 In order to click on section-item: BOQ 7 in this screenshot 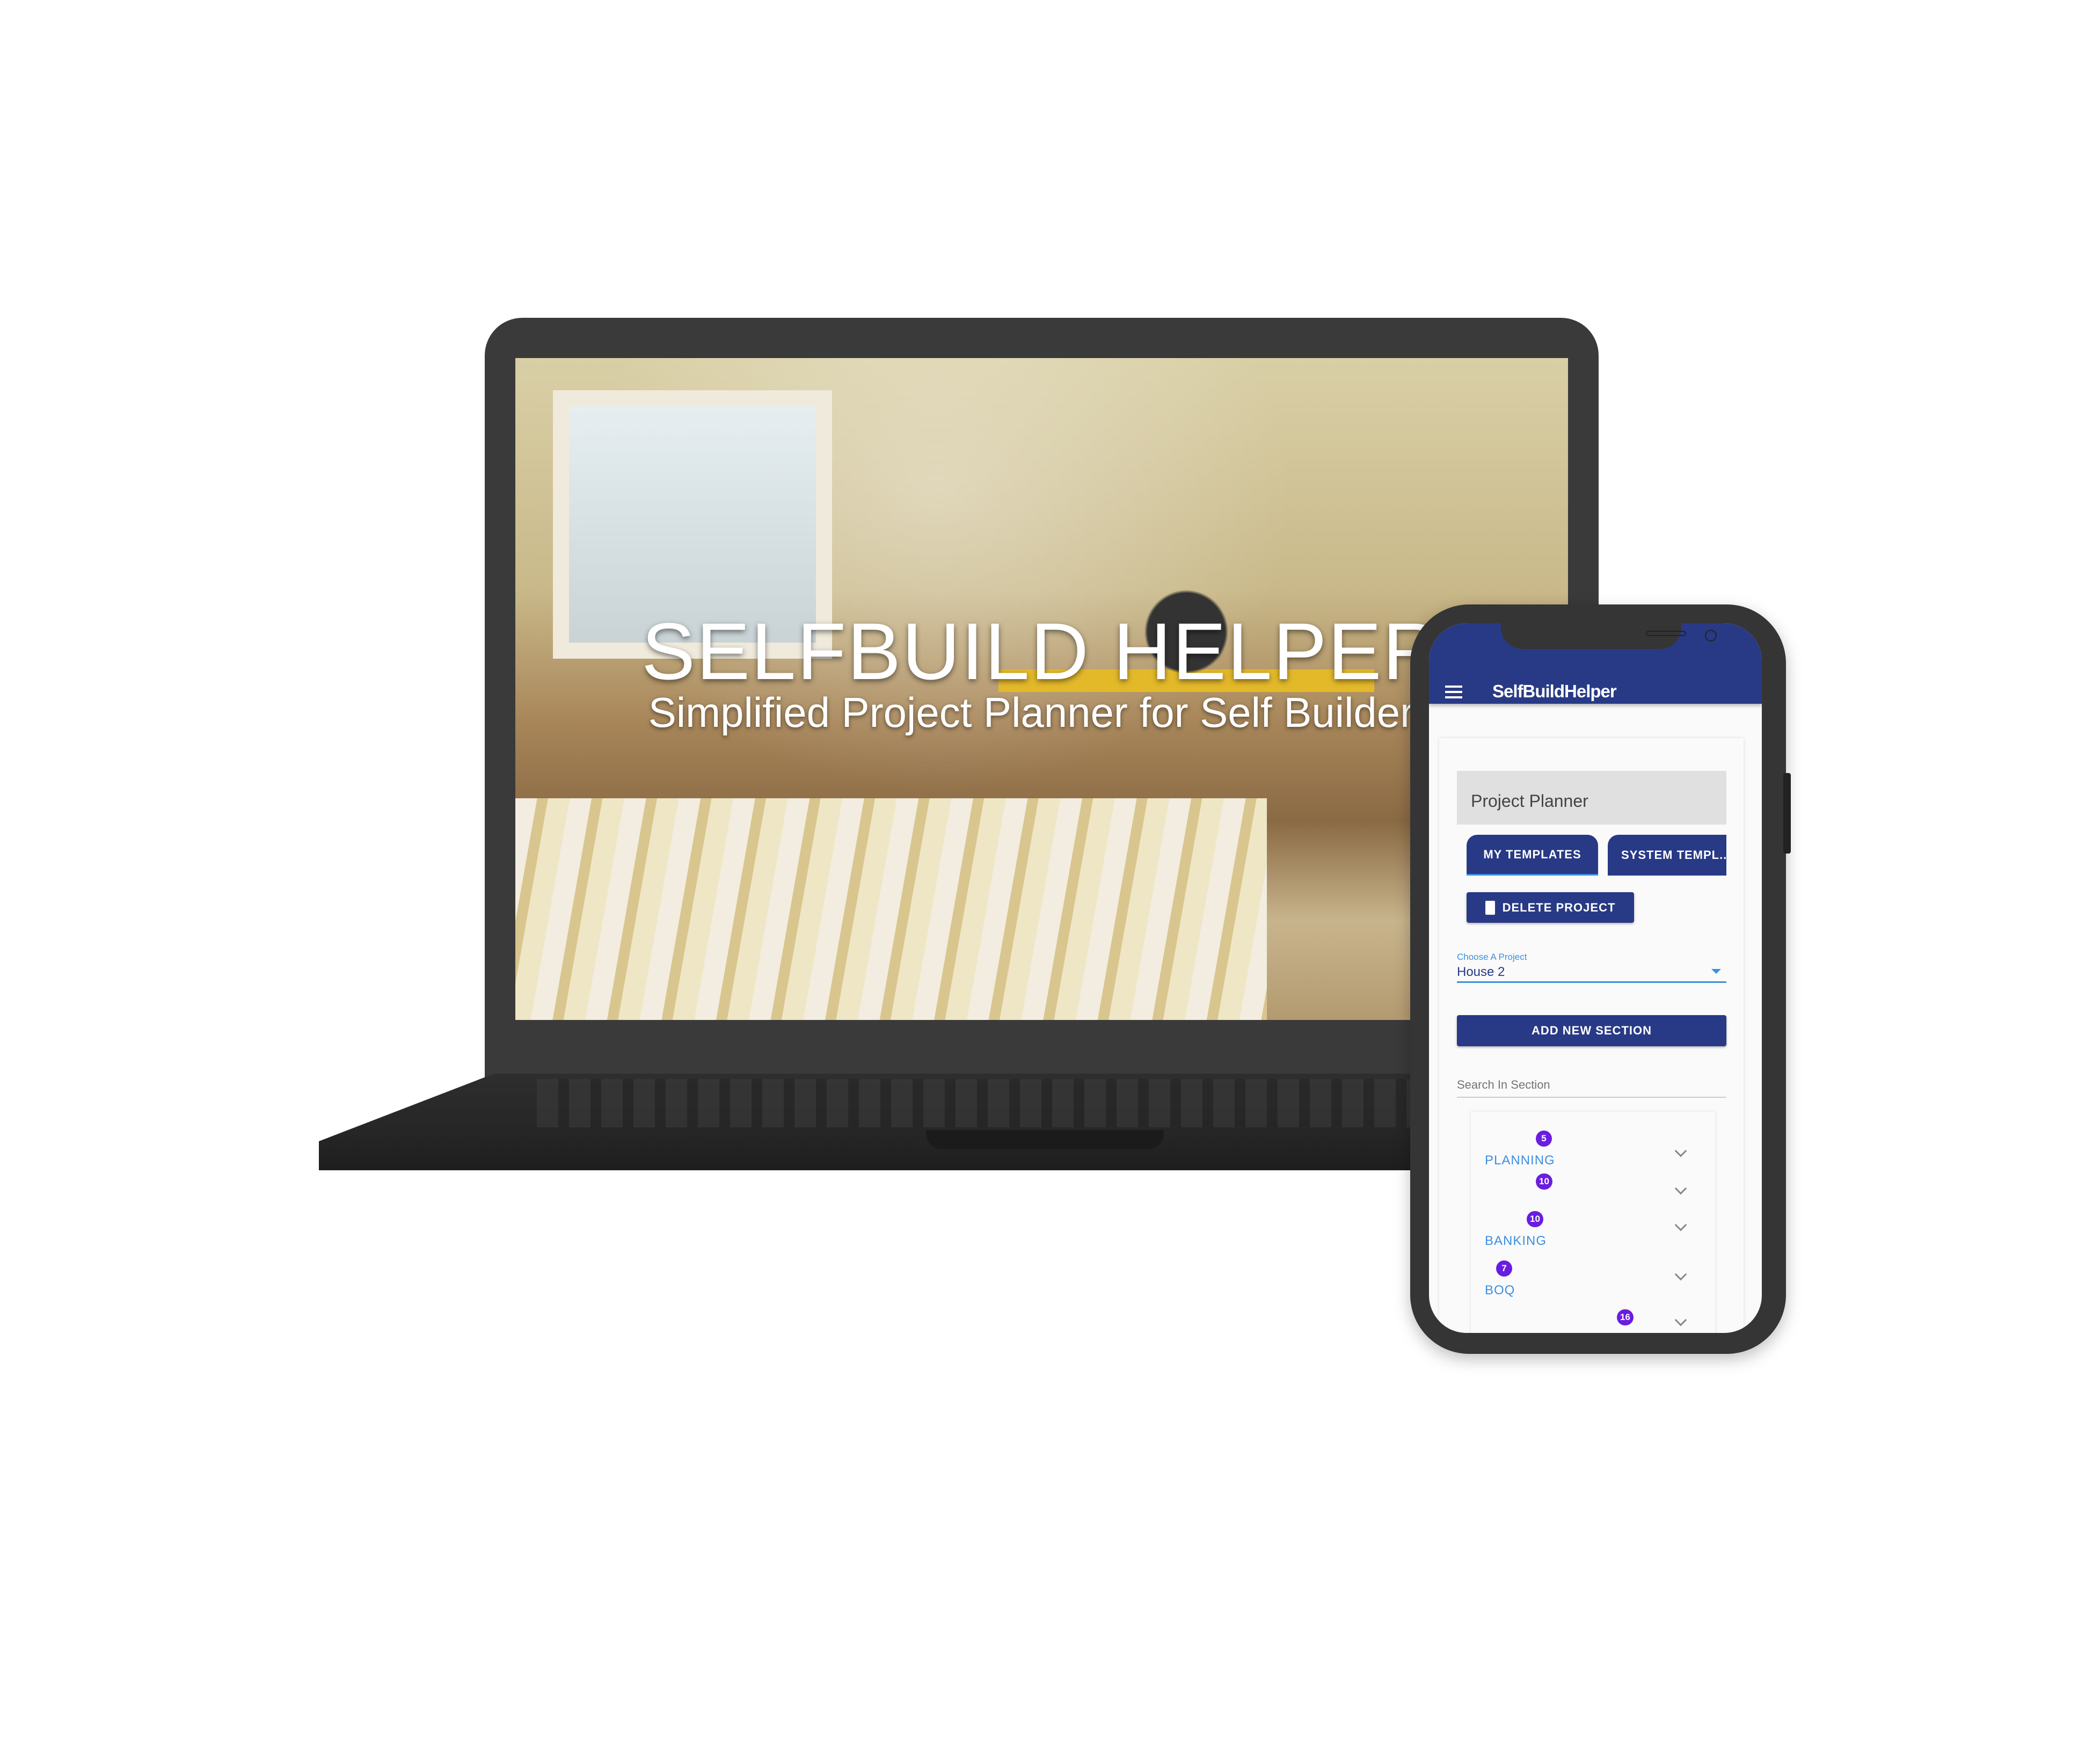, I will do `click(1593, 1281)`.